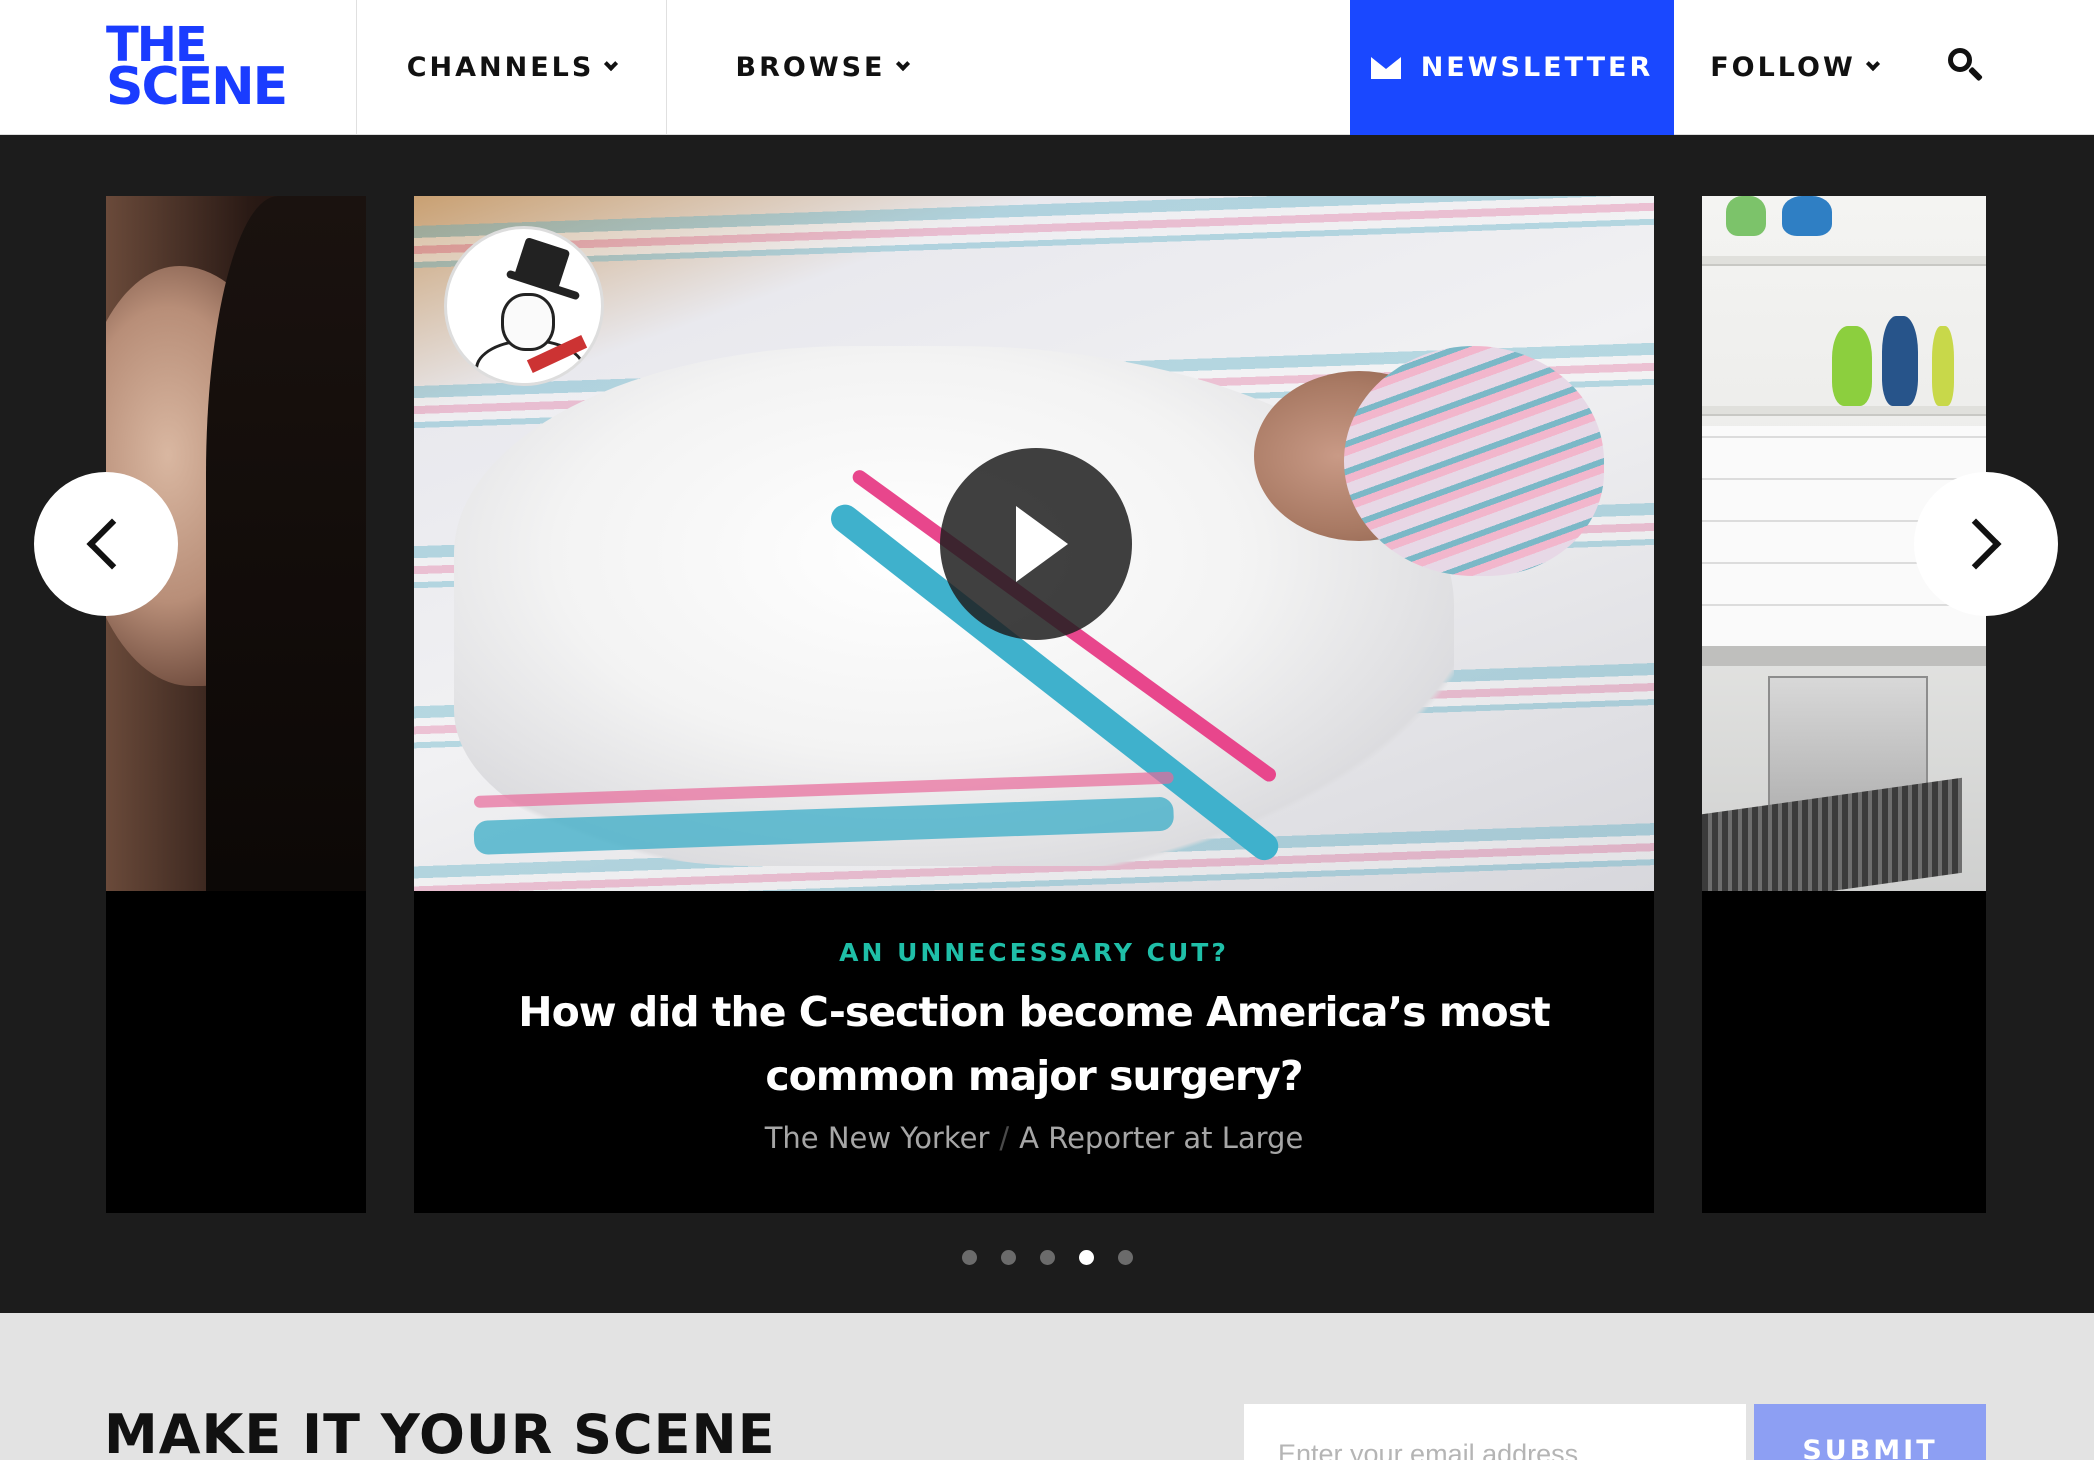 The width and height of the screenshot is (2094, 1460). I want to click on story-kicker: AN UNNECESSARY CUT?, so click(1034, 952).